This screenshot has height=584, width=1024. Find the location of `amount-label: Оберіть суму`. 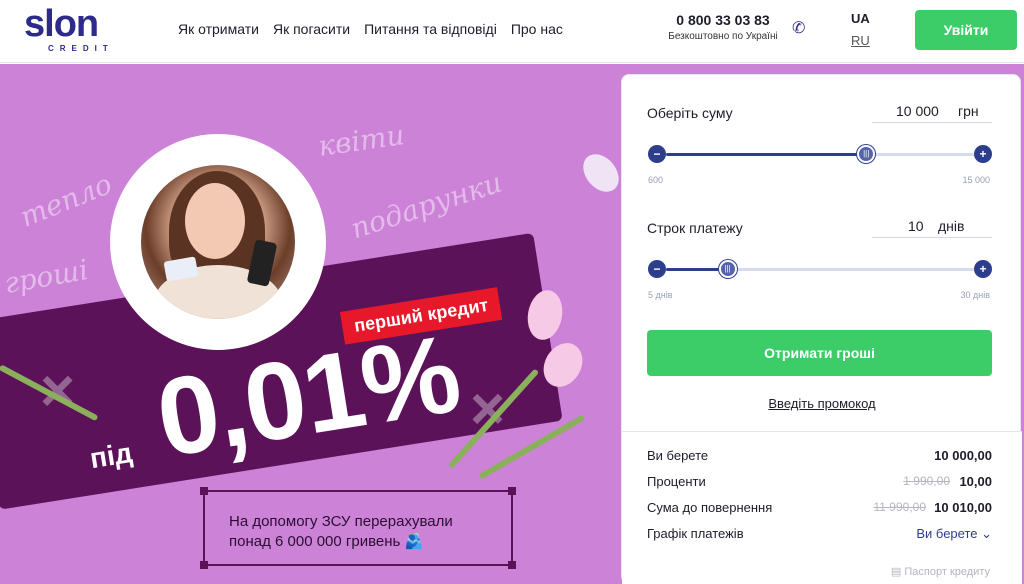

amount-label: Оберіть суму is located at coordinates (690, 113).